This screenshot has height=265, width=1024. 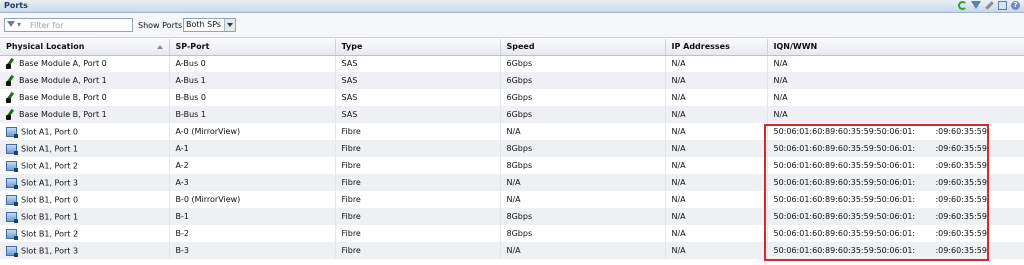 What do you see at coordinates (418, 47) in the screenshot?
I see `column-header-type: Type` at bounding box center [418, 47].